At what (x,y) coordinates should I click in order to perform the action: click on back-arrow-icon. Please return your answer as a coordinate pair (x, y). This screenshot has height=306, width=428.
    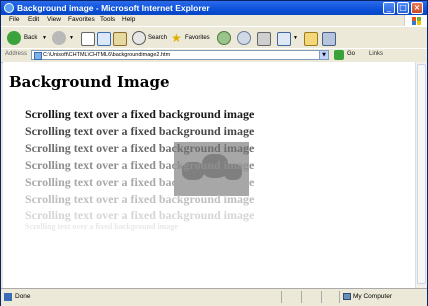
    Looking at the image, I should click on (14, 38).